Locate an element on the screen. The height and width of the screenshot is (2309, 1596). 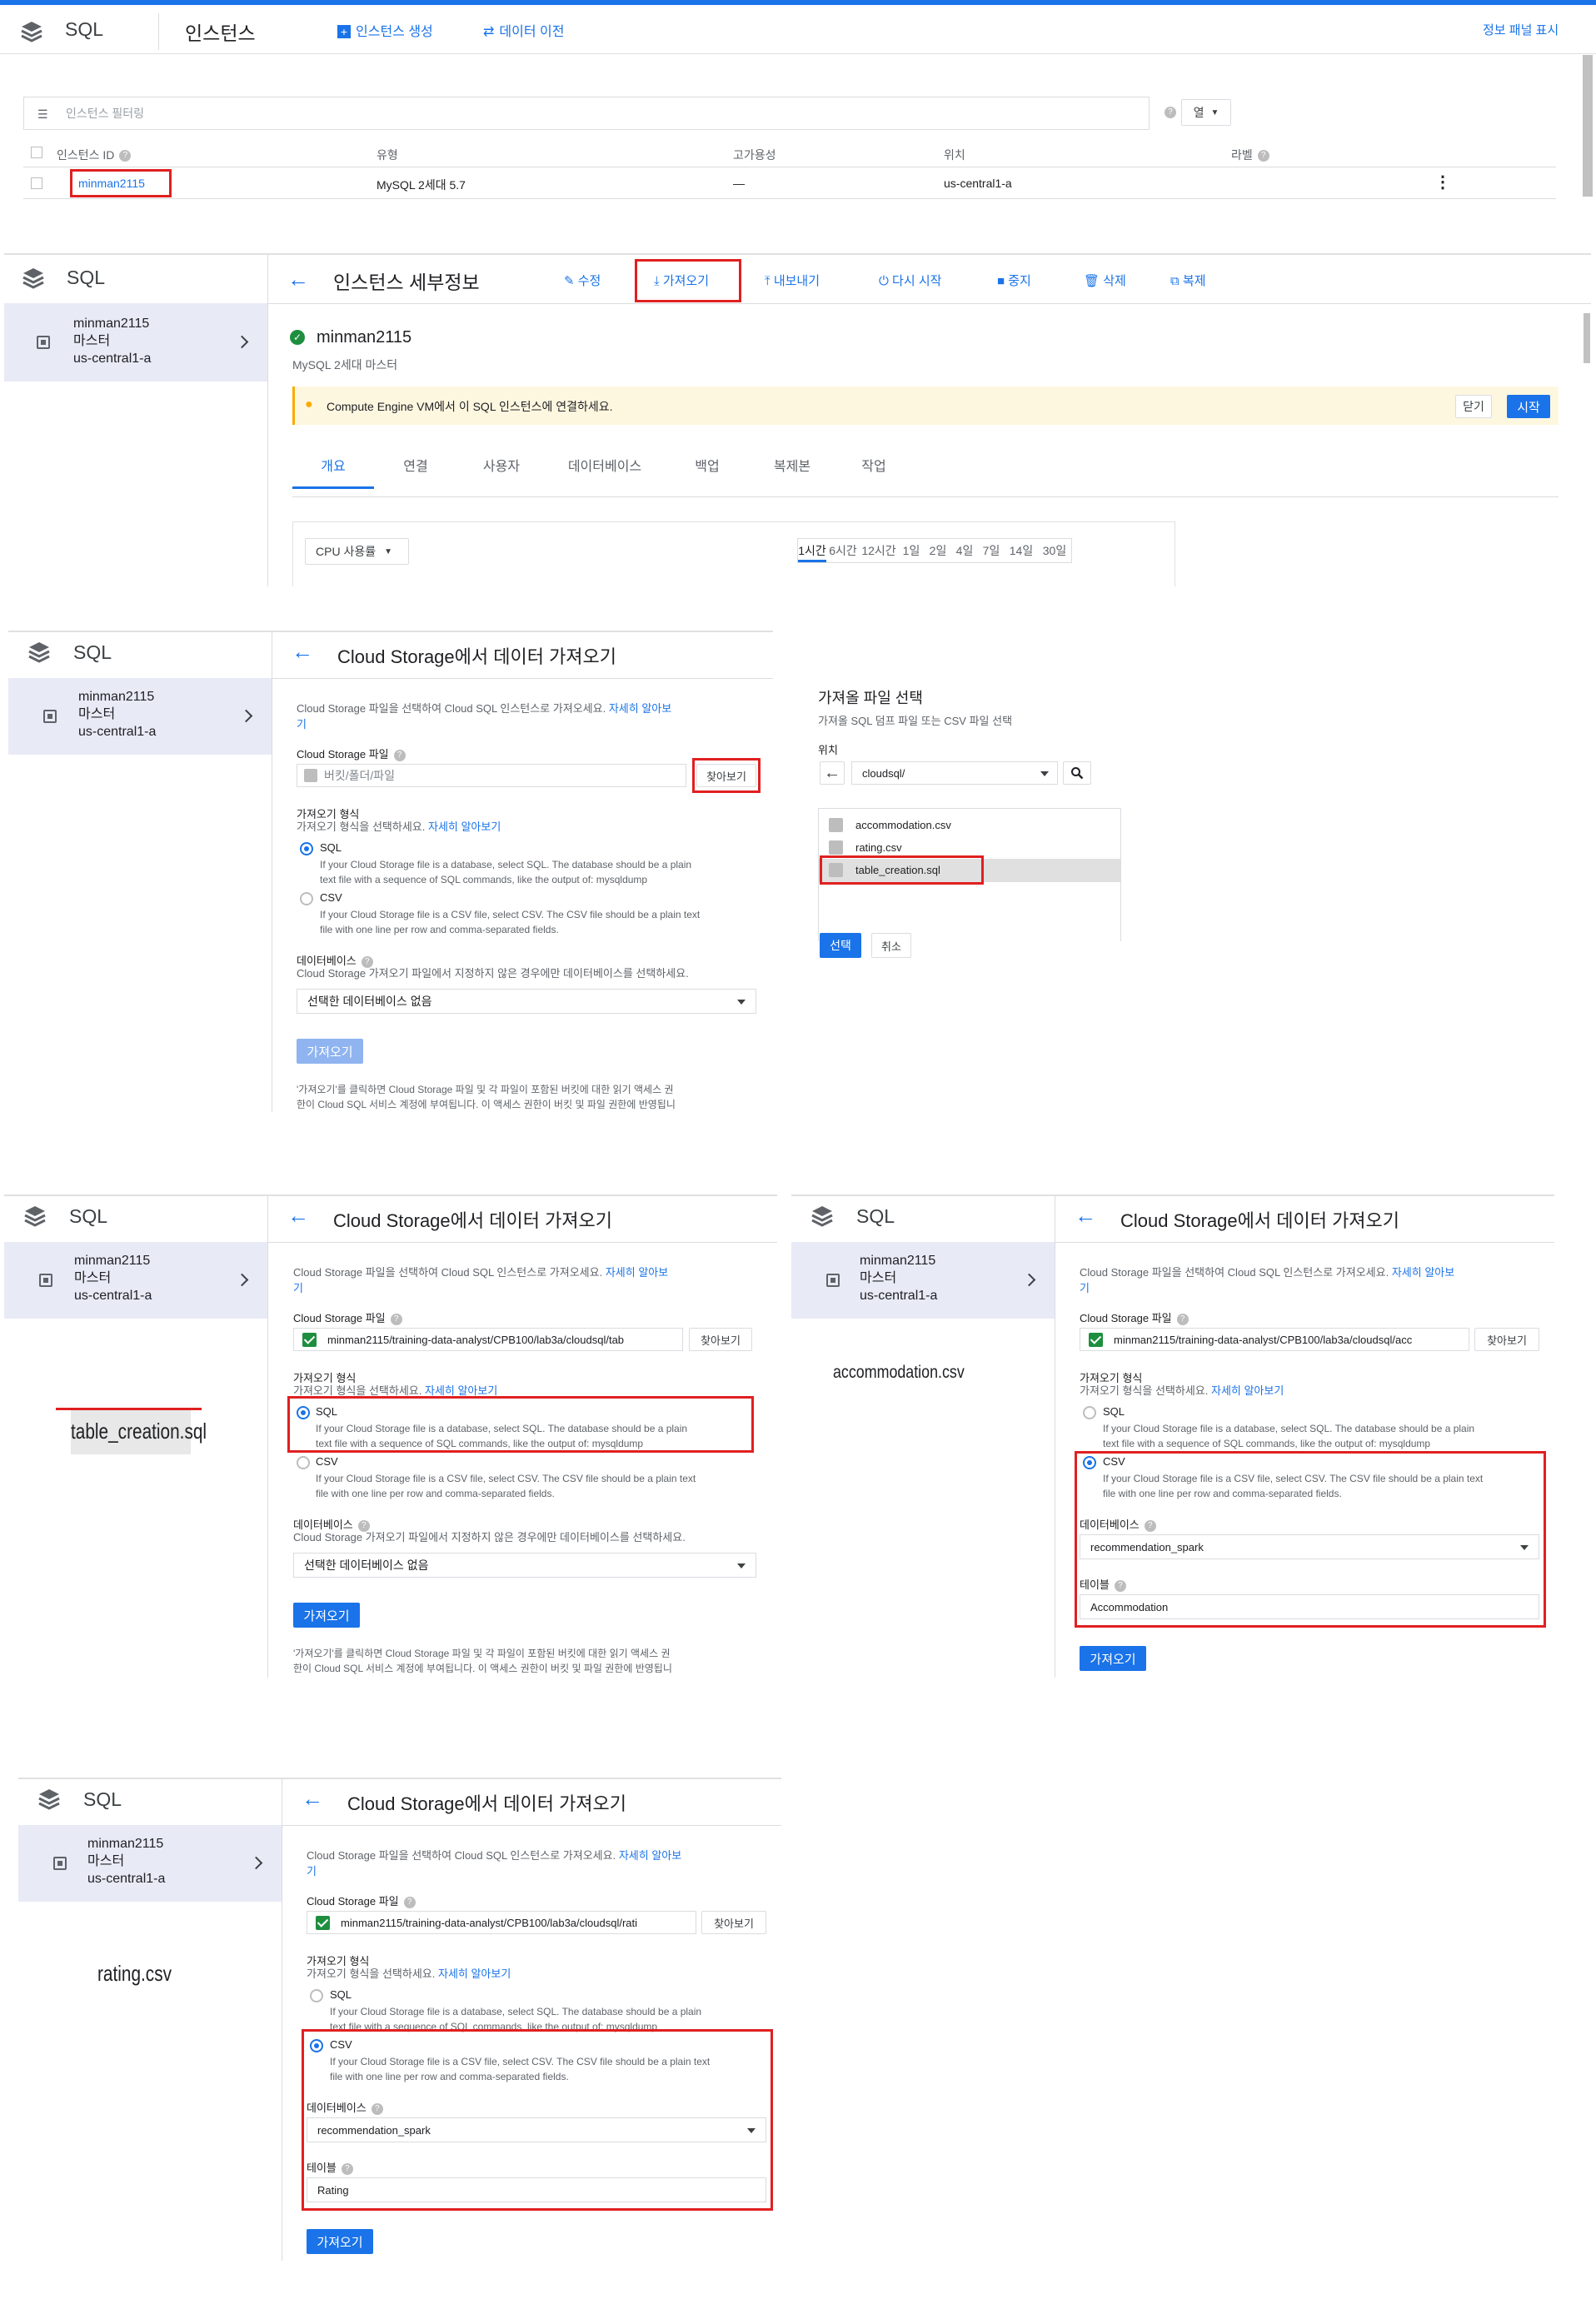
instance-id-link: minman2115 is located at coordinates (111, 183).